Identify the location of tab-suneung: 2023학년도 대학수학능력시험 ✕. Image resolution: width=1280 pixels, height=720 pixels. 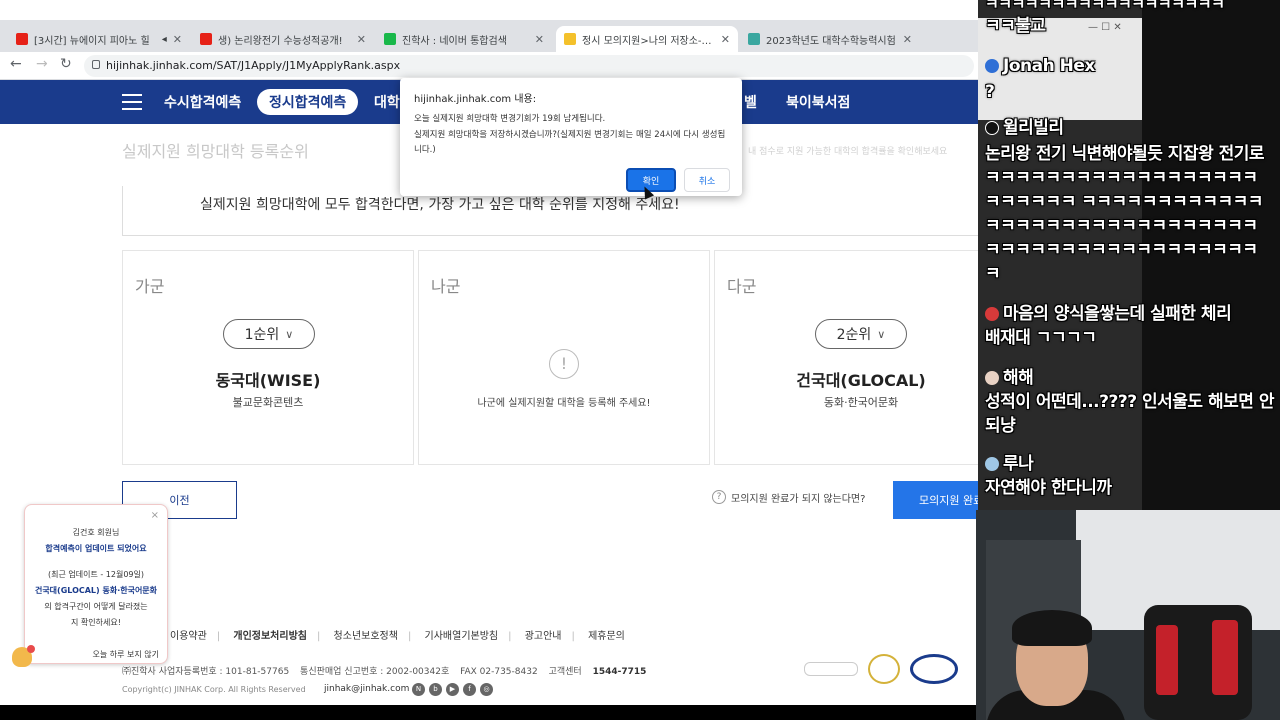
(830, 39).